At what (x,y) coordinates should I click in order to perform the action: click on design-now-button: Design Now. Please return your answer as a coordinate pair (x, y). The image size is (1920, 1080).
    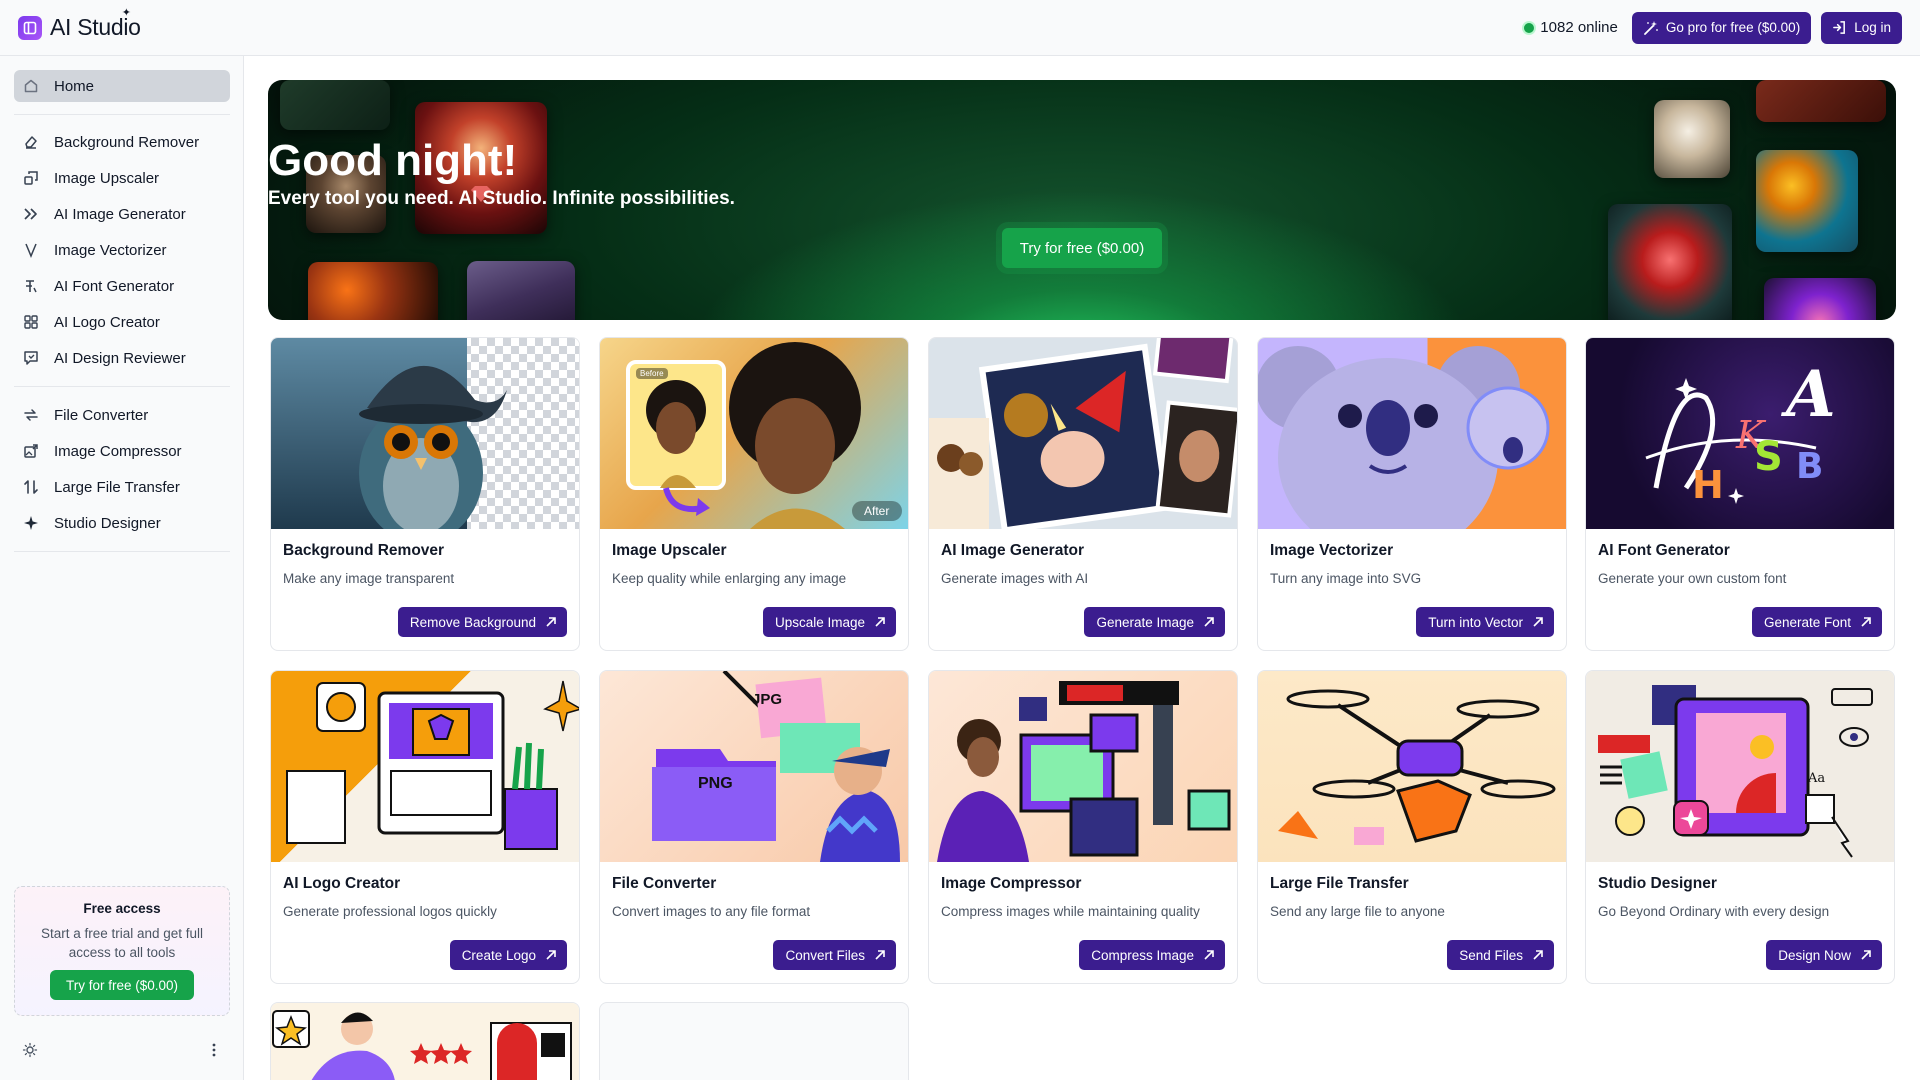
    Looking at the image, I should click on (1824, 955).